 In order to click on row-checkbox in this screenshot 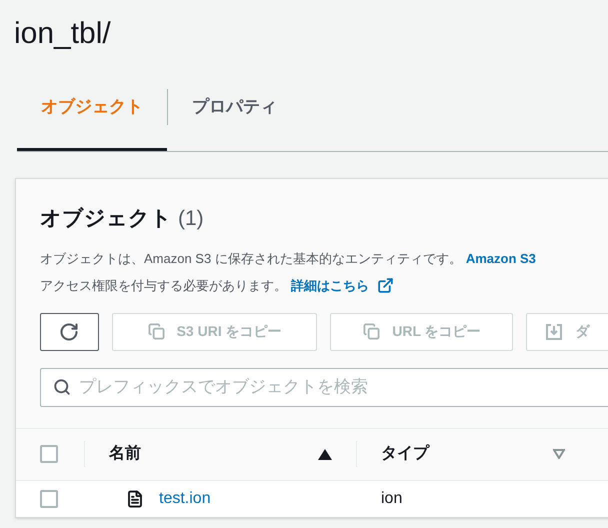, I will do `click(49, 499)`.